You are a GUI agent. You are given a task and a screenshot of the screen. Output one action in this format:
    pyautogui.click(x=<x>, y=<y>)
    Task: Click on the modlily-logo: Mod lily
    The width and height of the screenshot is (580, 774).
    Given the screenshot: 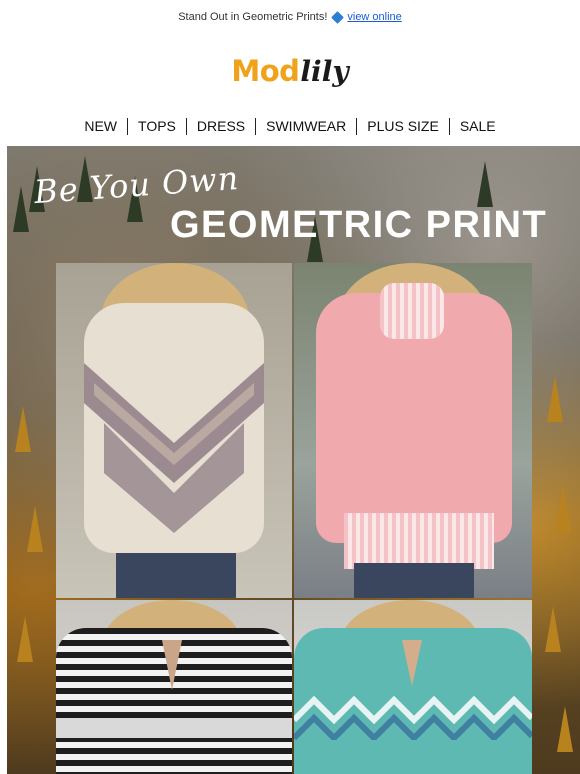 What is the action you would take?
    pyautogui.click(x=289, y=71)
    